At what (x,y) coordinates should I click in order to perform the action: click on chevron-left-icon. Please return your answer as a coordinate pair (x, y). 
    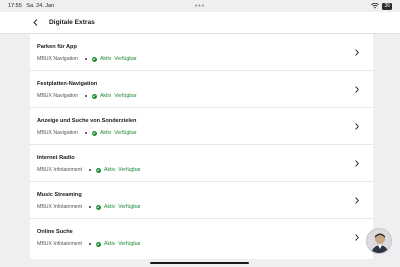
    Looking at the image, I should click on (34, 22).